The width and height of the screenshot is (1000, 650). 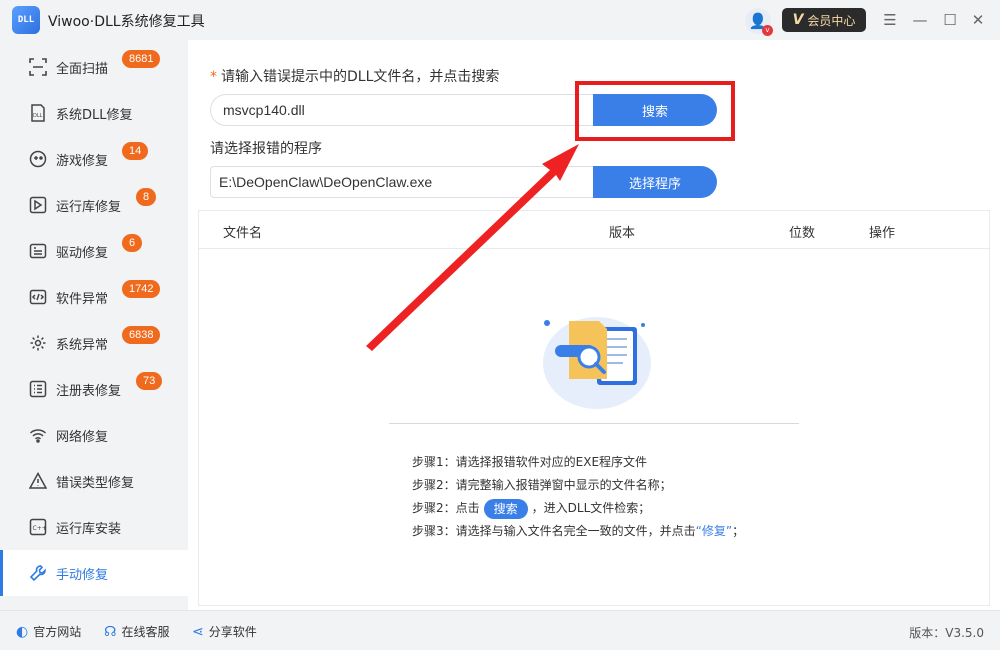 I want to click on step-line: 步骤2： 点击 搜索 ，进入DLL文件检索；, so click(x=578, y=508).